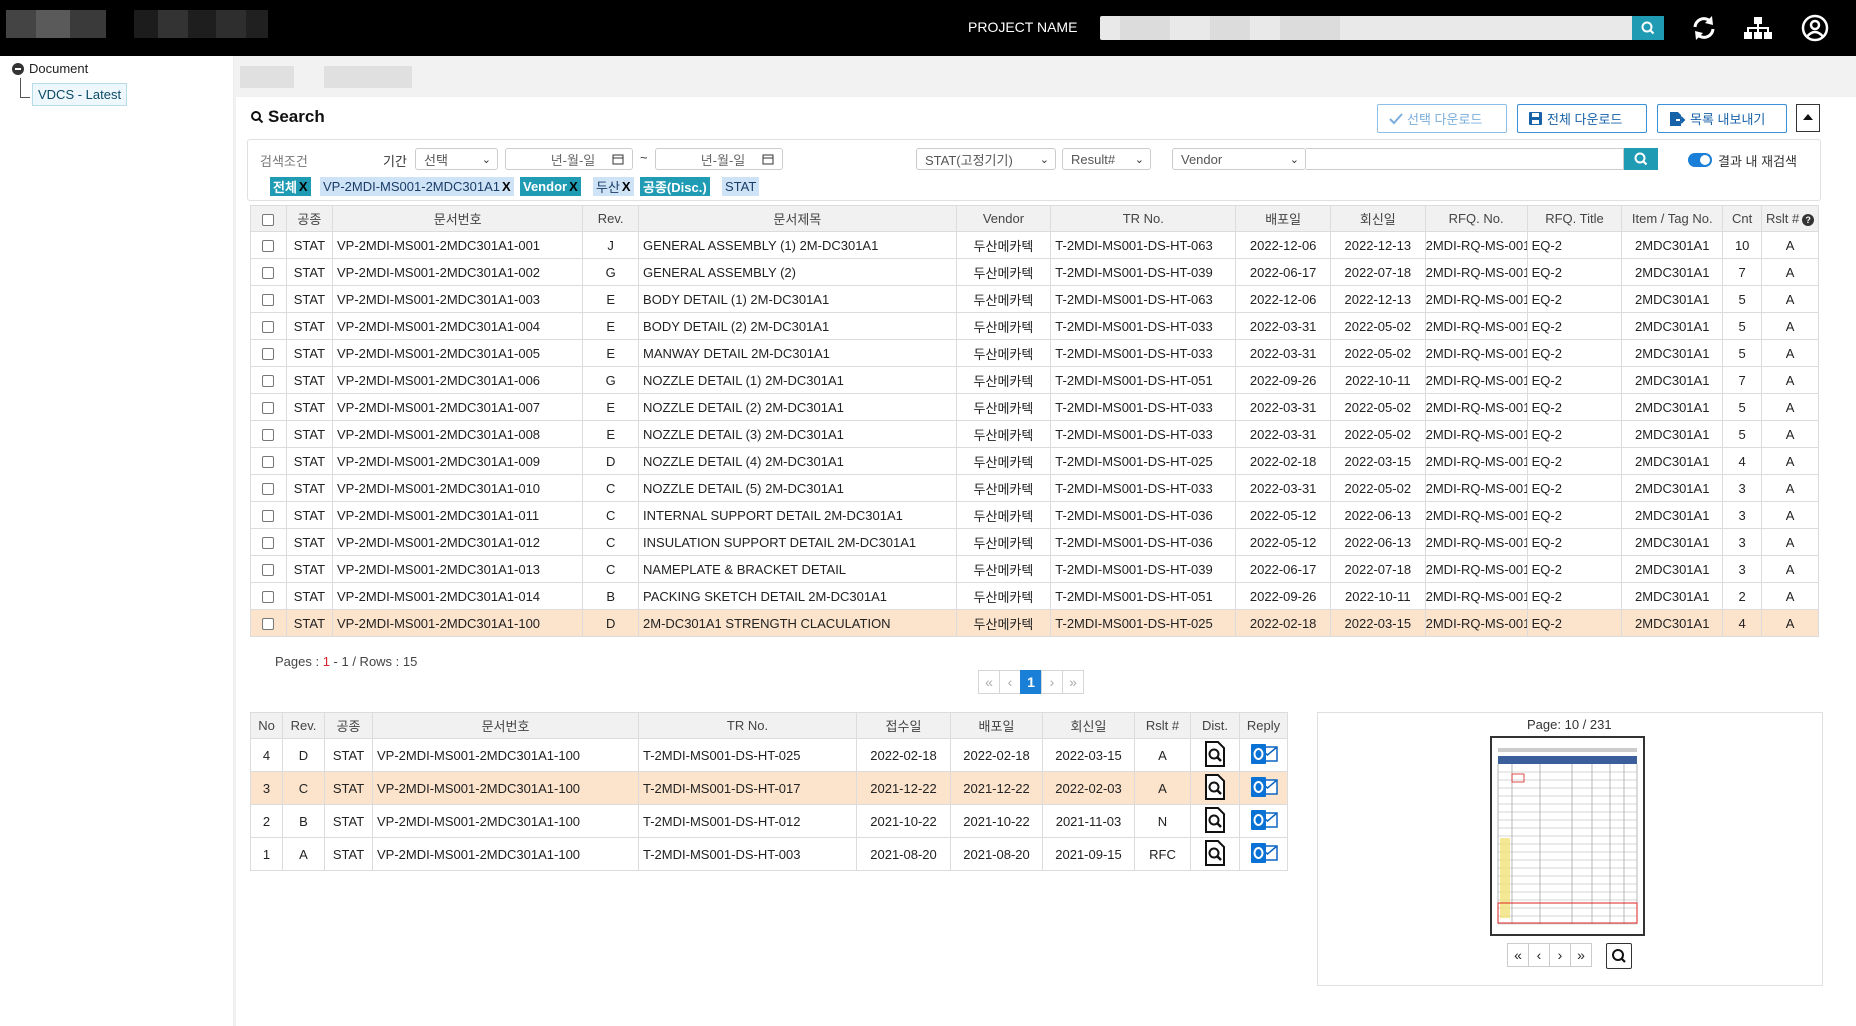  Describe the element at coordinates (989, 682) in the screenshot. I see `first-page-button: «` at that location.